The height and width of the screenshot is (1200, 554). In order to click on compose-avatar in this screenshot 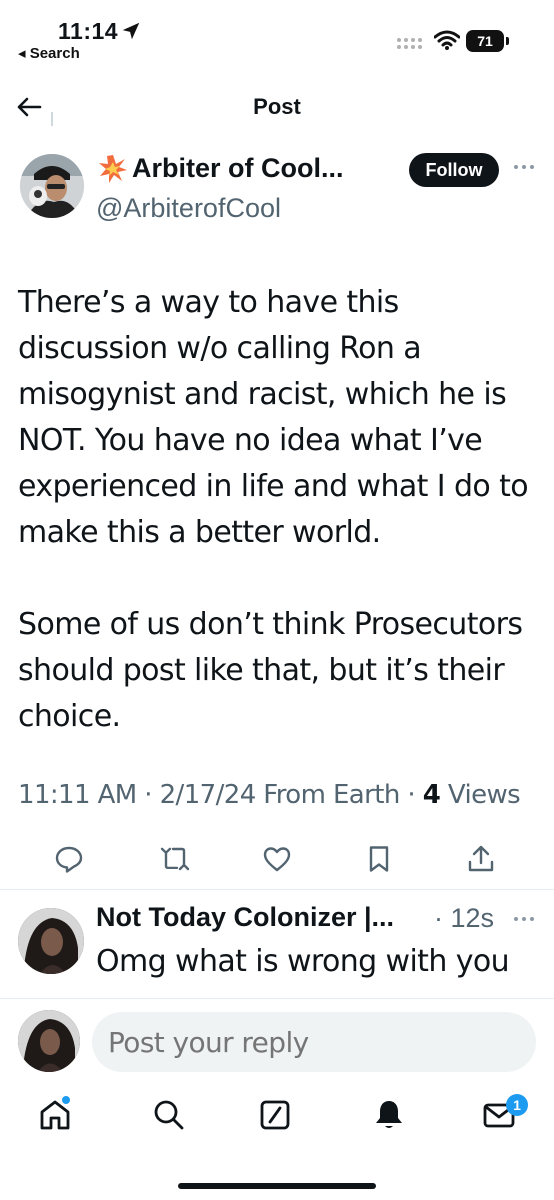, I will do `click(49, 1041)`.